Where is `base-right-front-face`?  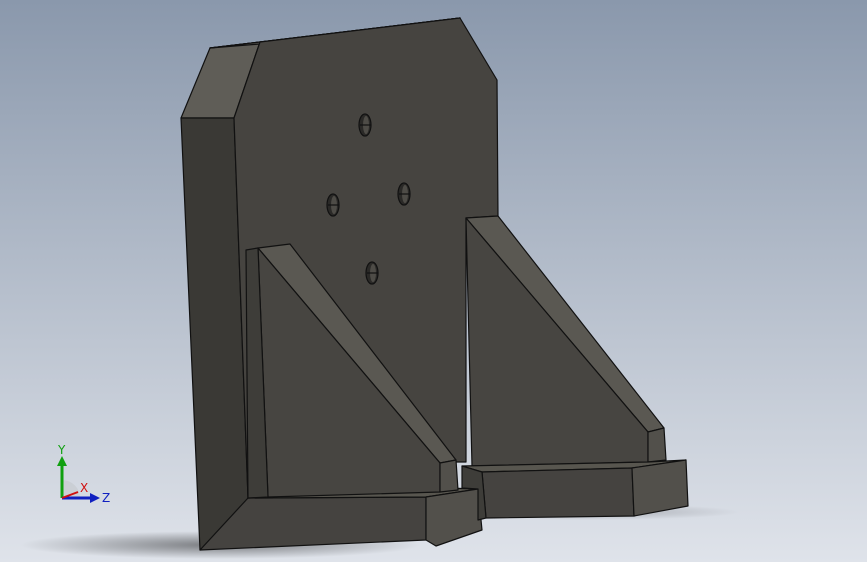
base-right-front-face is located at coordinates (558, 493).